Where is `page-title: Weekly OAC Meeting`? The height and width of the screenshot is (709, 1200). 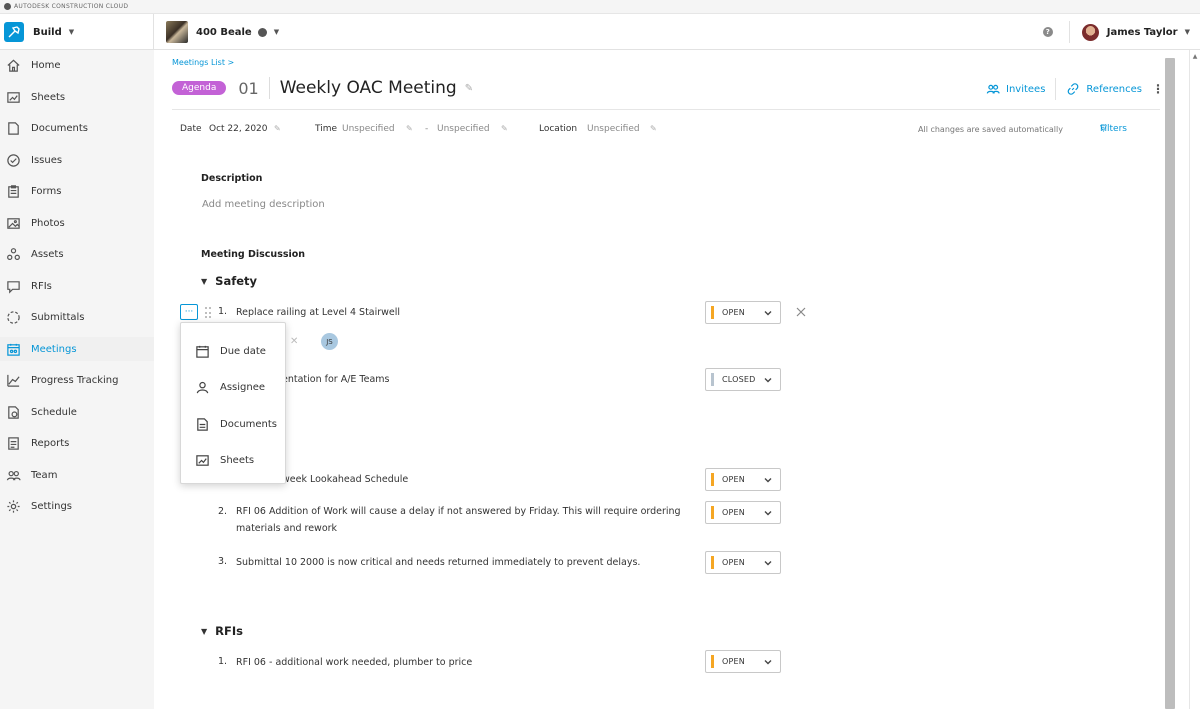
page-title: Weekly OAC Meeting is located at coordinates (368, 88).